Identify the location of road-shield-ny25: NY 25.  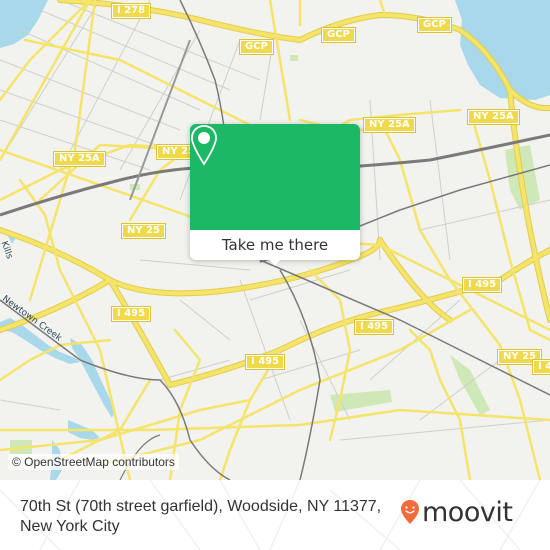
(143, 231).